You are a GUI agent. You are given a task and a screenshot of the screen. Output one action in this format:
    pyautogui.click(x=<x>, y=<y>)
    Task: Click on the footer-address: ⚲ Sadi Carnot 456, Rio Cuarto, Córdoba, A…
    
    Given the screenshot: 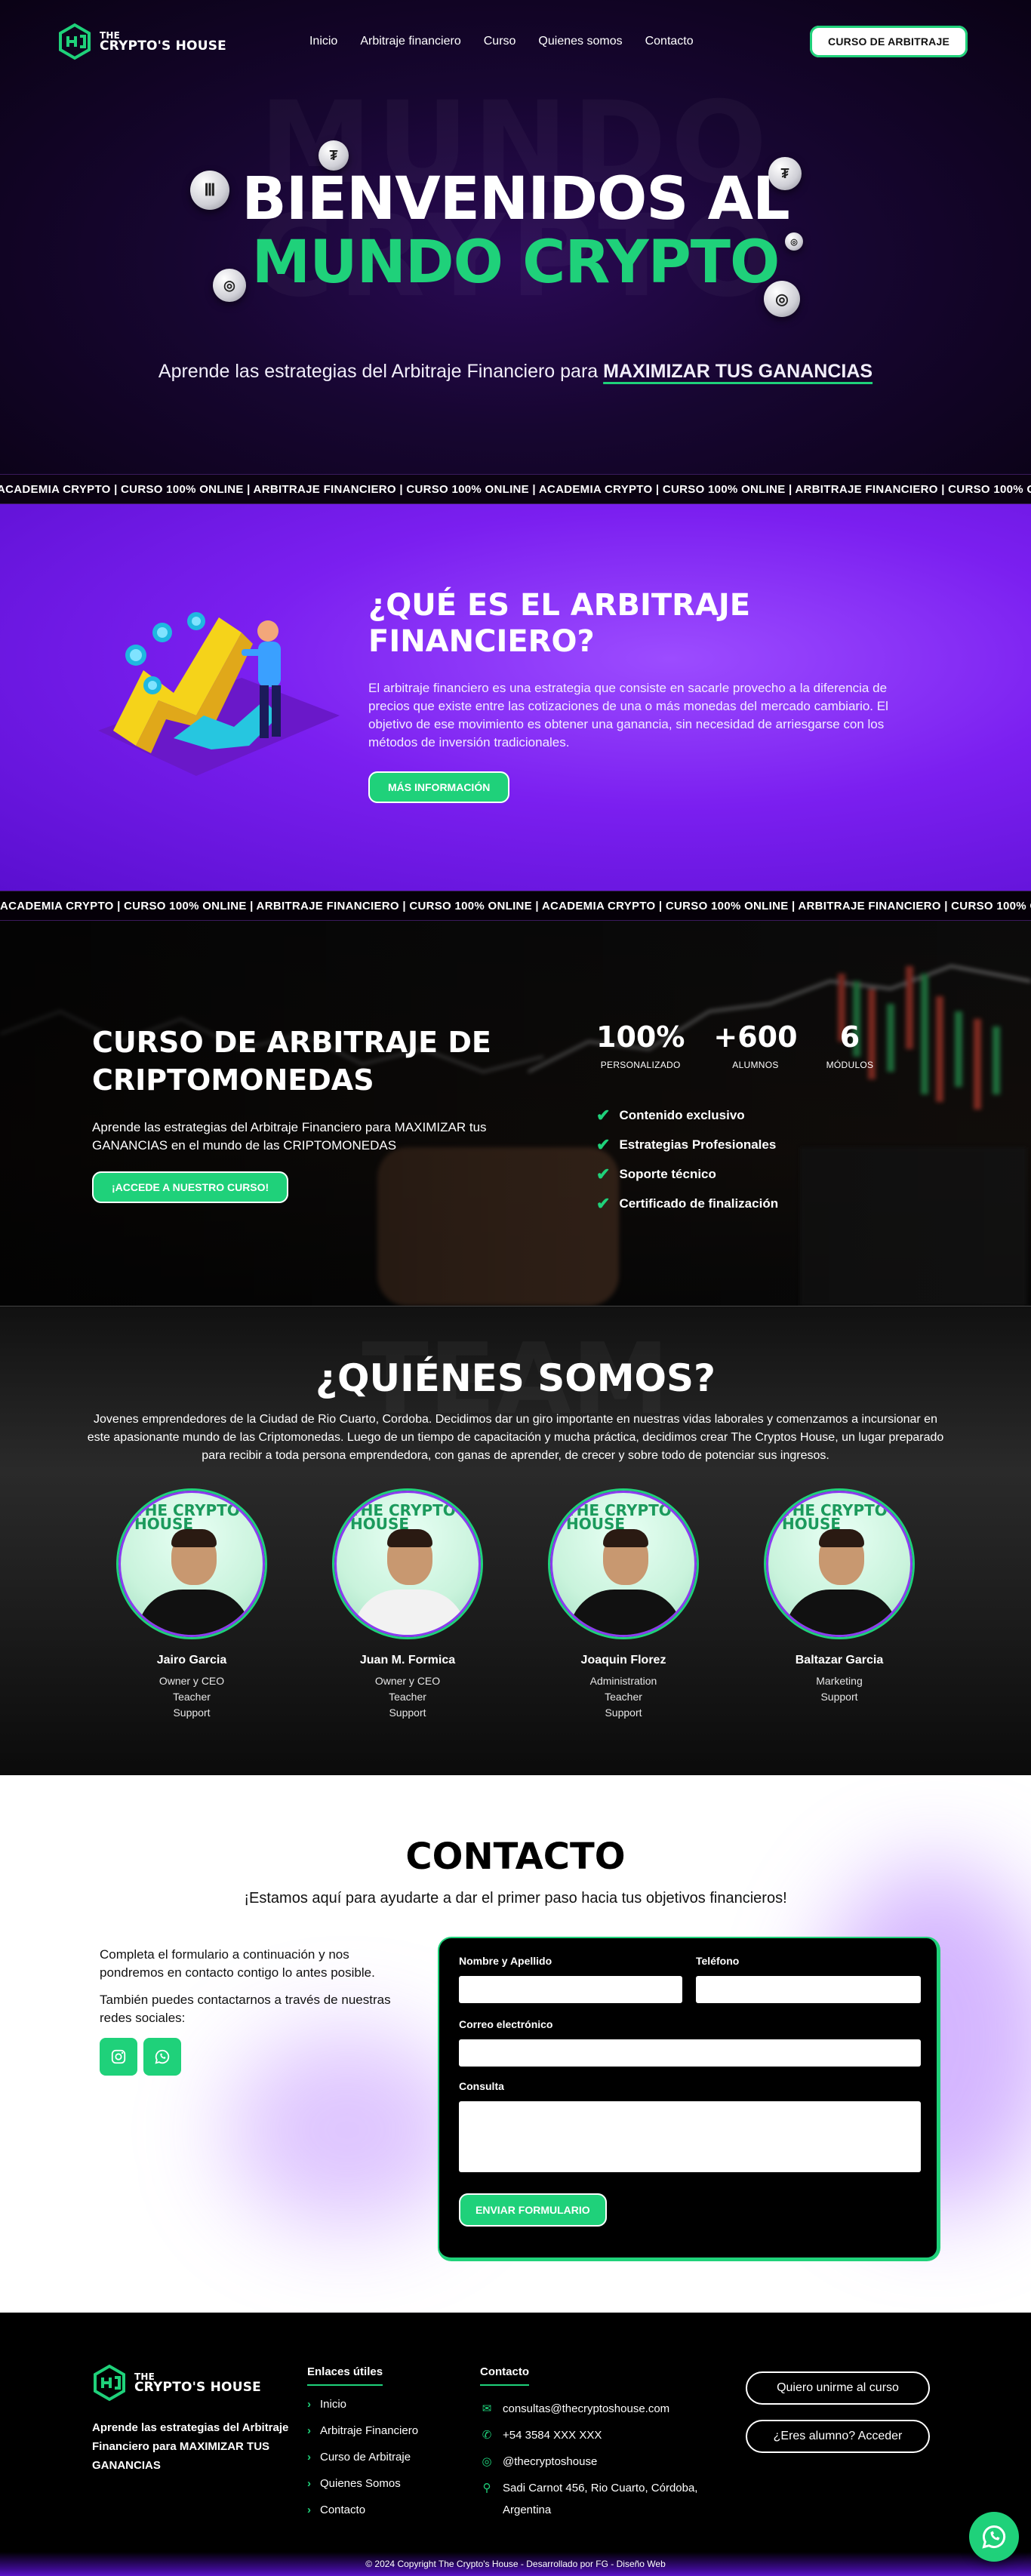 What is the action you would take?
    pyautogui.click(x=608, y=2499)
    